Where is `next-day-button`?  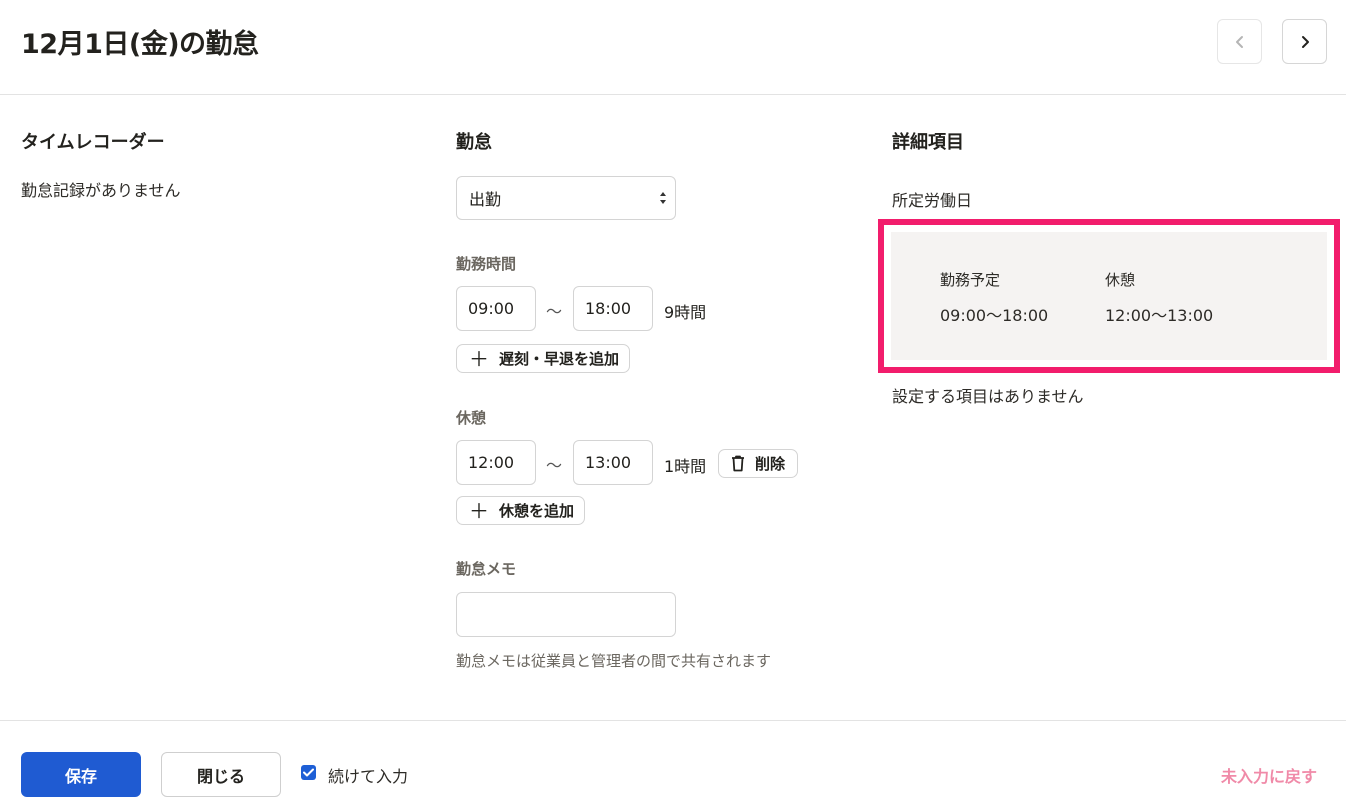
next-day-button is located at coordinates (1304, 41).